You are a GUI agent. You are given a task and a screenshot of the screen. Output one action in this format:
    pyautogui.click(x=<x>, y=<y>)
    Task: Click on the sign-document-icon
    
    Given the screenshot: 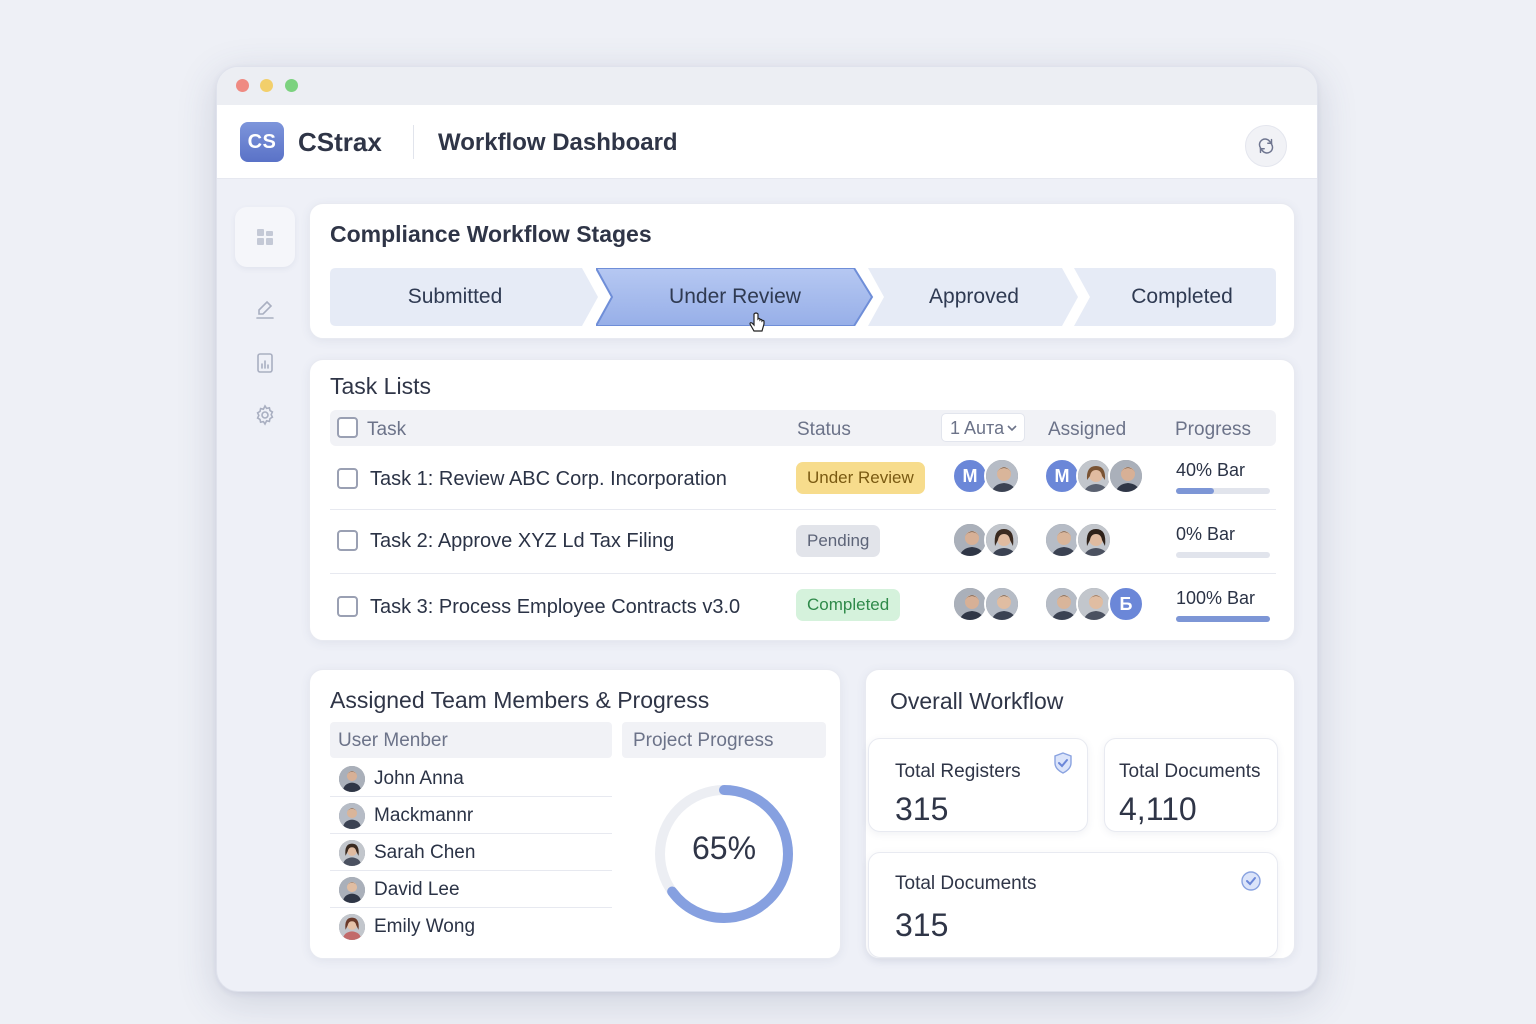 What is the action you would take?
    pyautogui.click(x=265, y=309)
    